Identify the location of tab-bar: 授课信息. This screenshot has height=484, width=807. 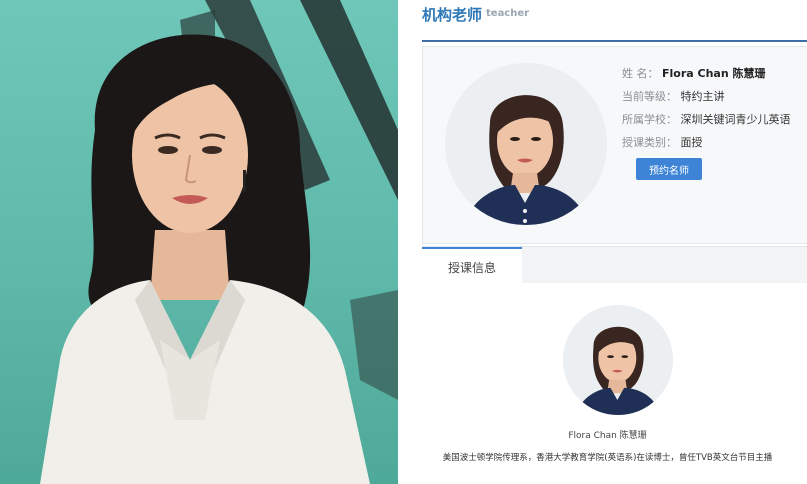
(614, 265).